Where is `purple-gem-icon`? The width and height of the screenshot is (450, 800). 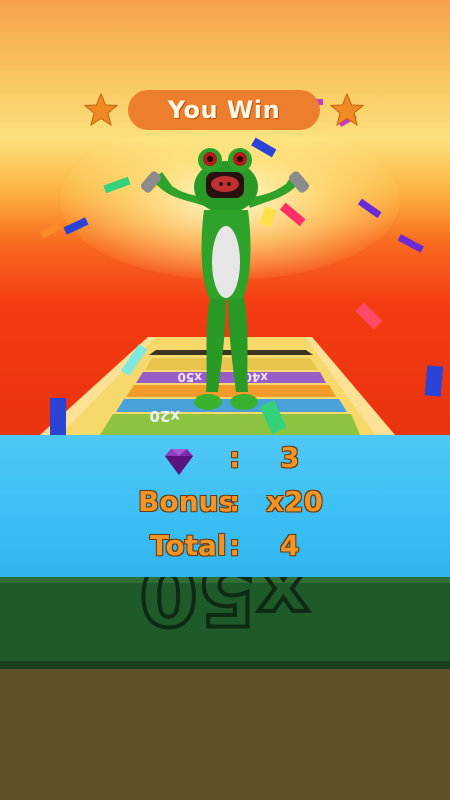
purple-gem-icon is located at coordinates (179, 462).